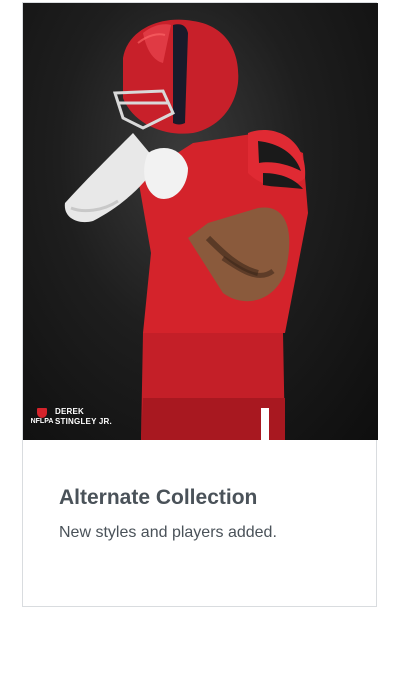 The height and width of the screenshot is (689, 400). I want to click on nflpa-logo: NFLPA, so click(42, 417).